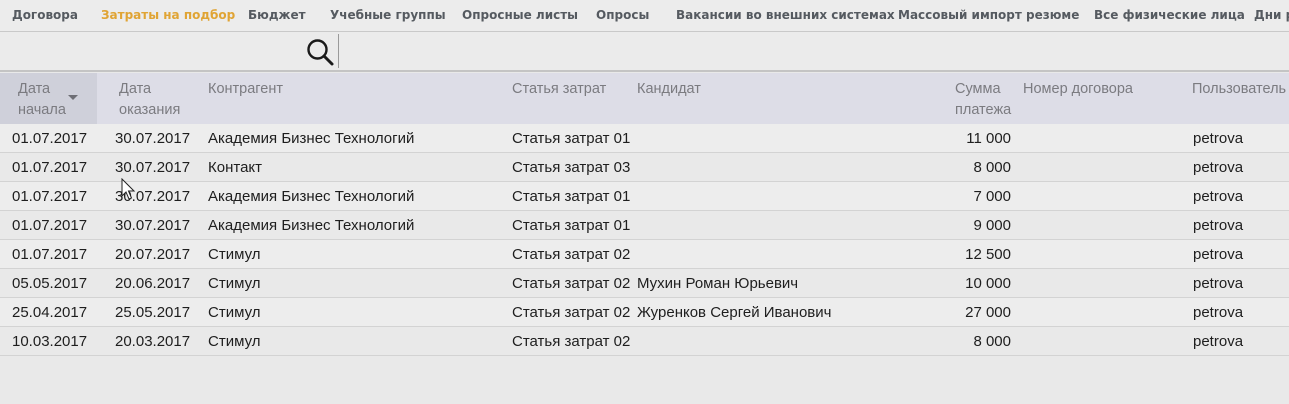 Image resolution: width=1289 pixels, height=404 pixels. I want to click on column-header-cost-item: Статья затрат, so click(559, 89).